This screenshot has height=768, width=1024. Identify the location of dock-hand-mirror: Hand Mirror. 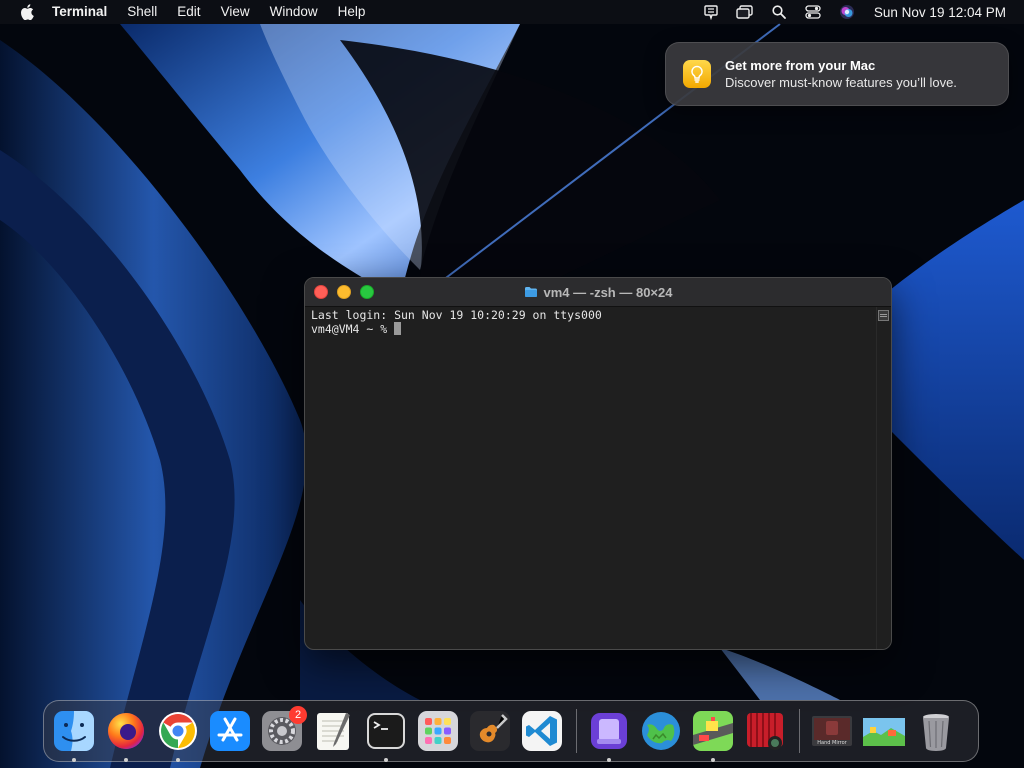
(832, 731).